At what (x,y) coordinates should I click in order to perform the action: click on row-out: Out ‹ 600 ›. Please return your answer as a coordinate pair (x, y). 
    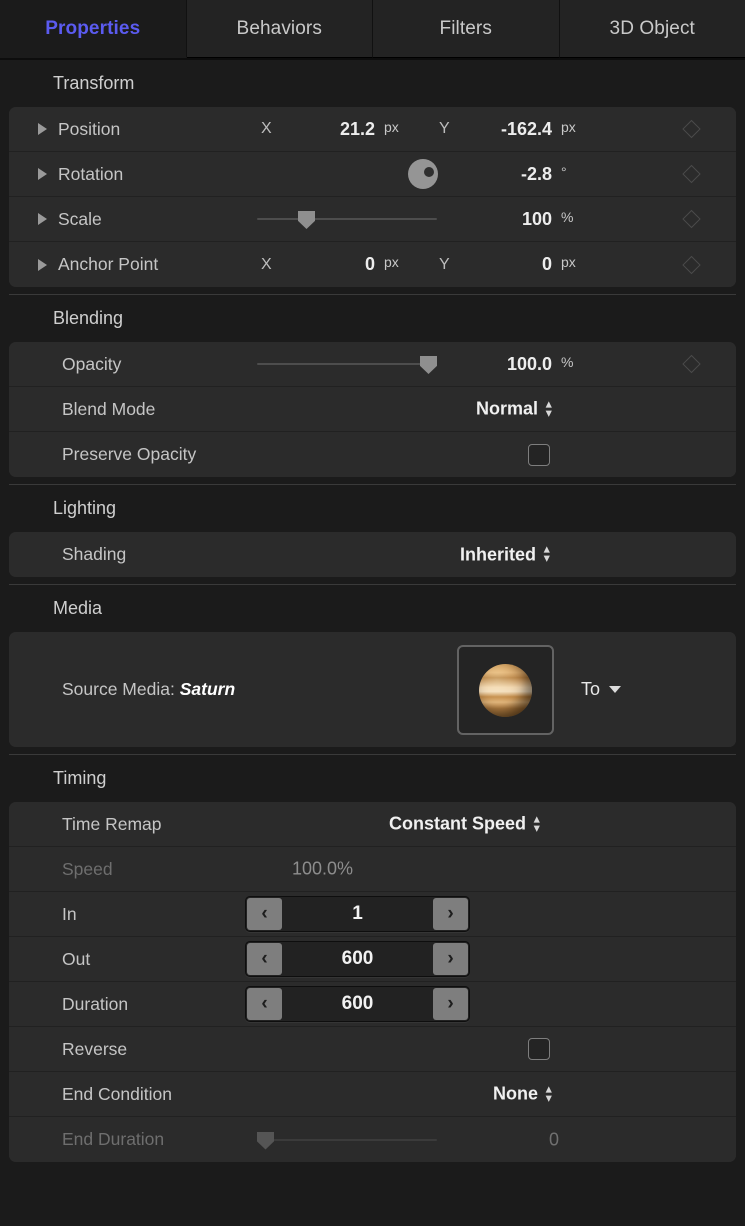
    Looking at the image, I should click on (372, 959).